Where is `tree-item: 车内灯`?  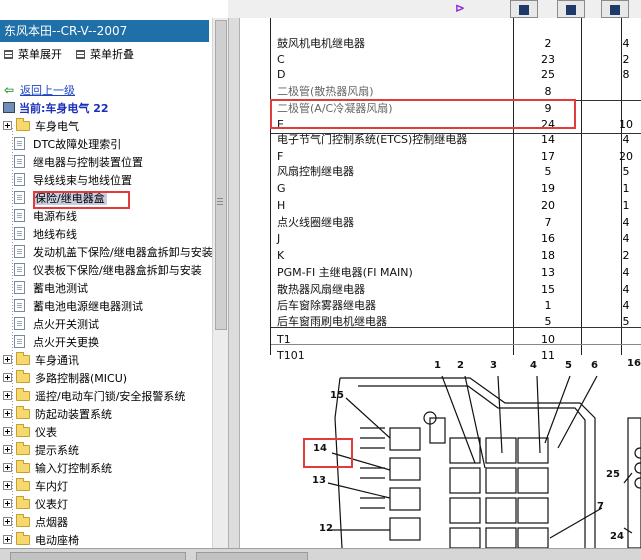
tree-item: 车内灯 is located at coordinates (35, 487).